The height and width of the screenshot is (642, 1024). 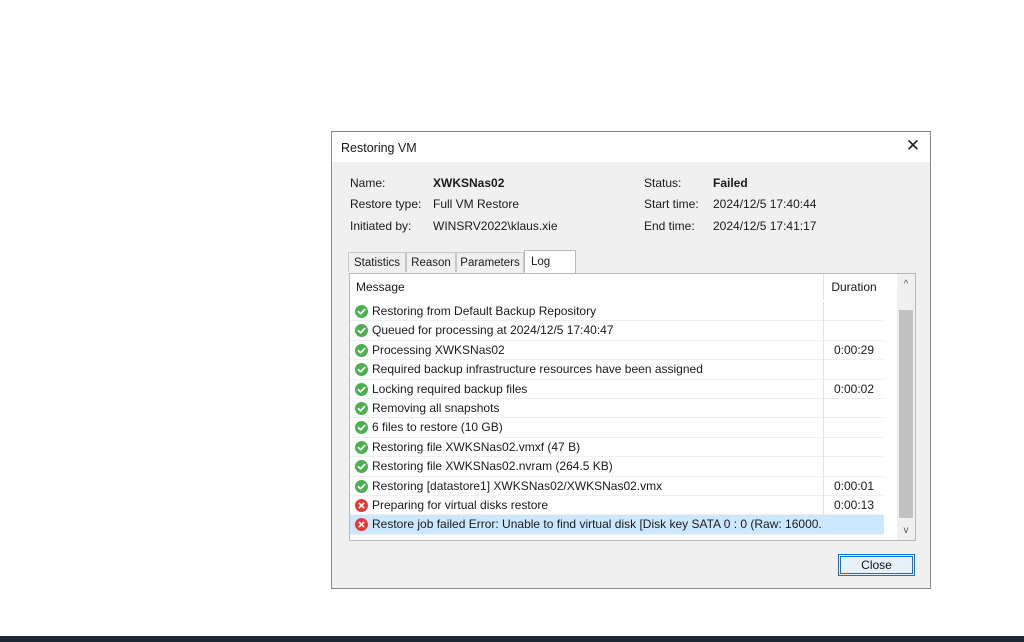 I want to click on log-row: Locking required backup files 0:00:02, so click(x=617, y=389).